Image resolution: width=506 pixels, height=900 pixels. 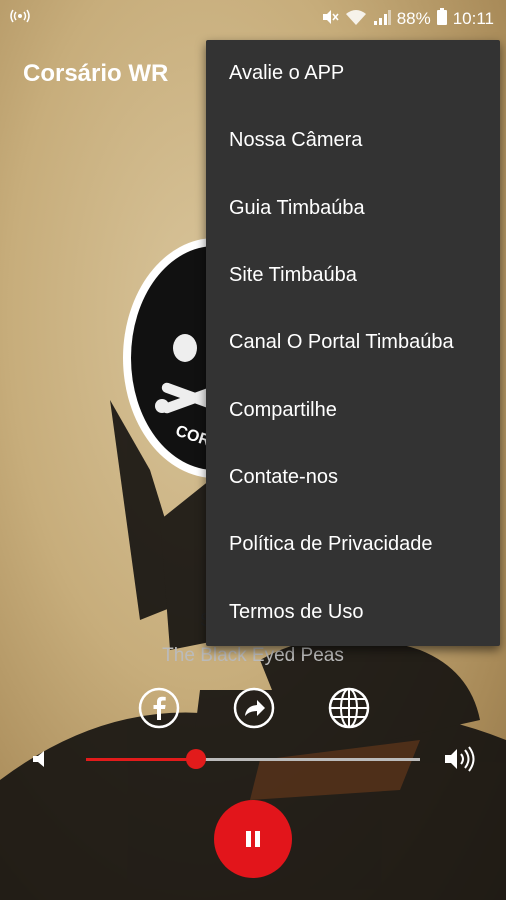 What do you see at coordinates (353, 208) in the screenshot?
I see `menu-item-guide: Guia Timbaúba` at bounding box center [353, 208].